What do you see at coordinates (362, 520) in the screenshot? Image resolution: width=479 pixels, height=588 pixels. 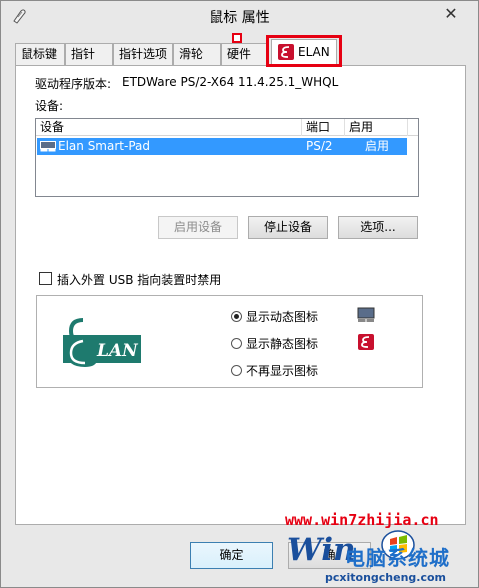 I see `watermark-url: www.win7zhijia.cn` at bounding box center [362, 520].